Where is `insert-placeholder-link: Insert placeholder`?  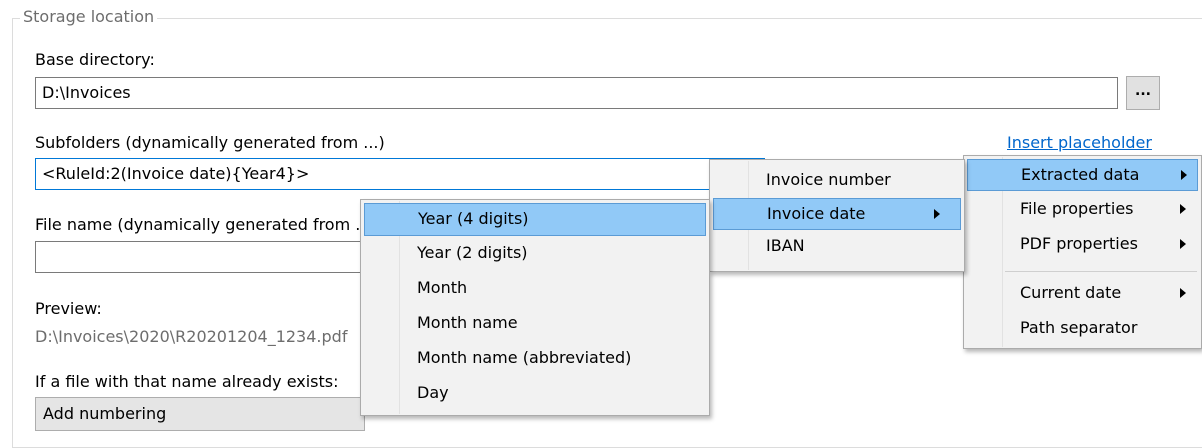
insert-placeholder-link: Insert placeholder is located at coordinates (1079, 142).